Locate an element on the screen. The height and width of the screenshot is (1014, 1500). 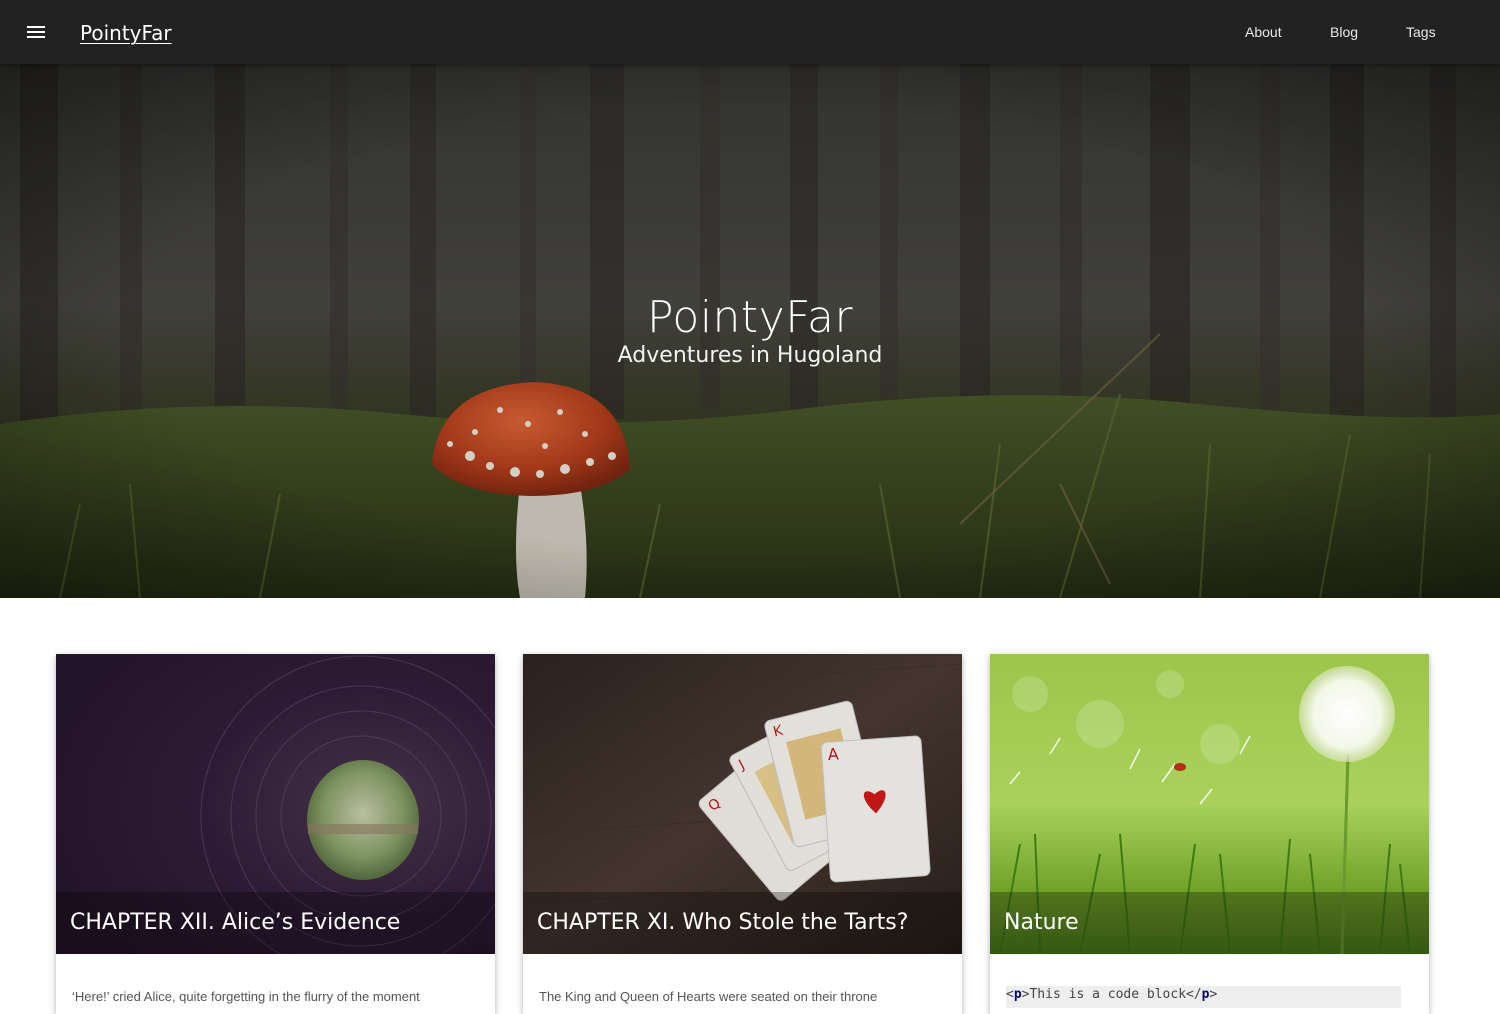
hero-title: PointyFar is located at coordinates (750, 317).